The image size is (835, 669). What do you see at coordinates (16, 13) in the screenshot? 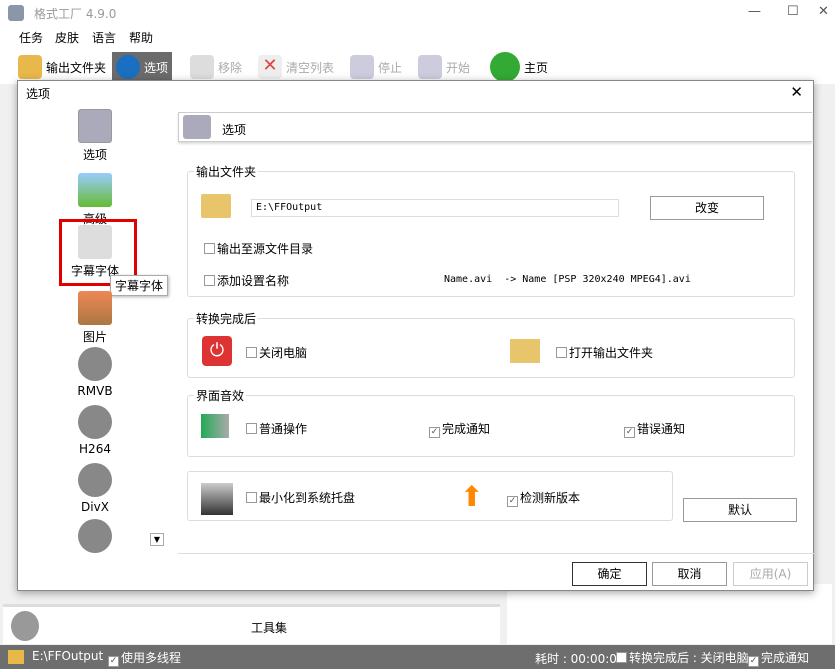
I see `app-icon` at bounding box center [16, 13].